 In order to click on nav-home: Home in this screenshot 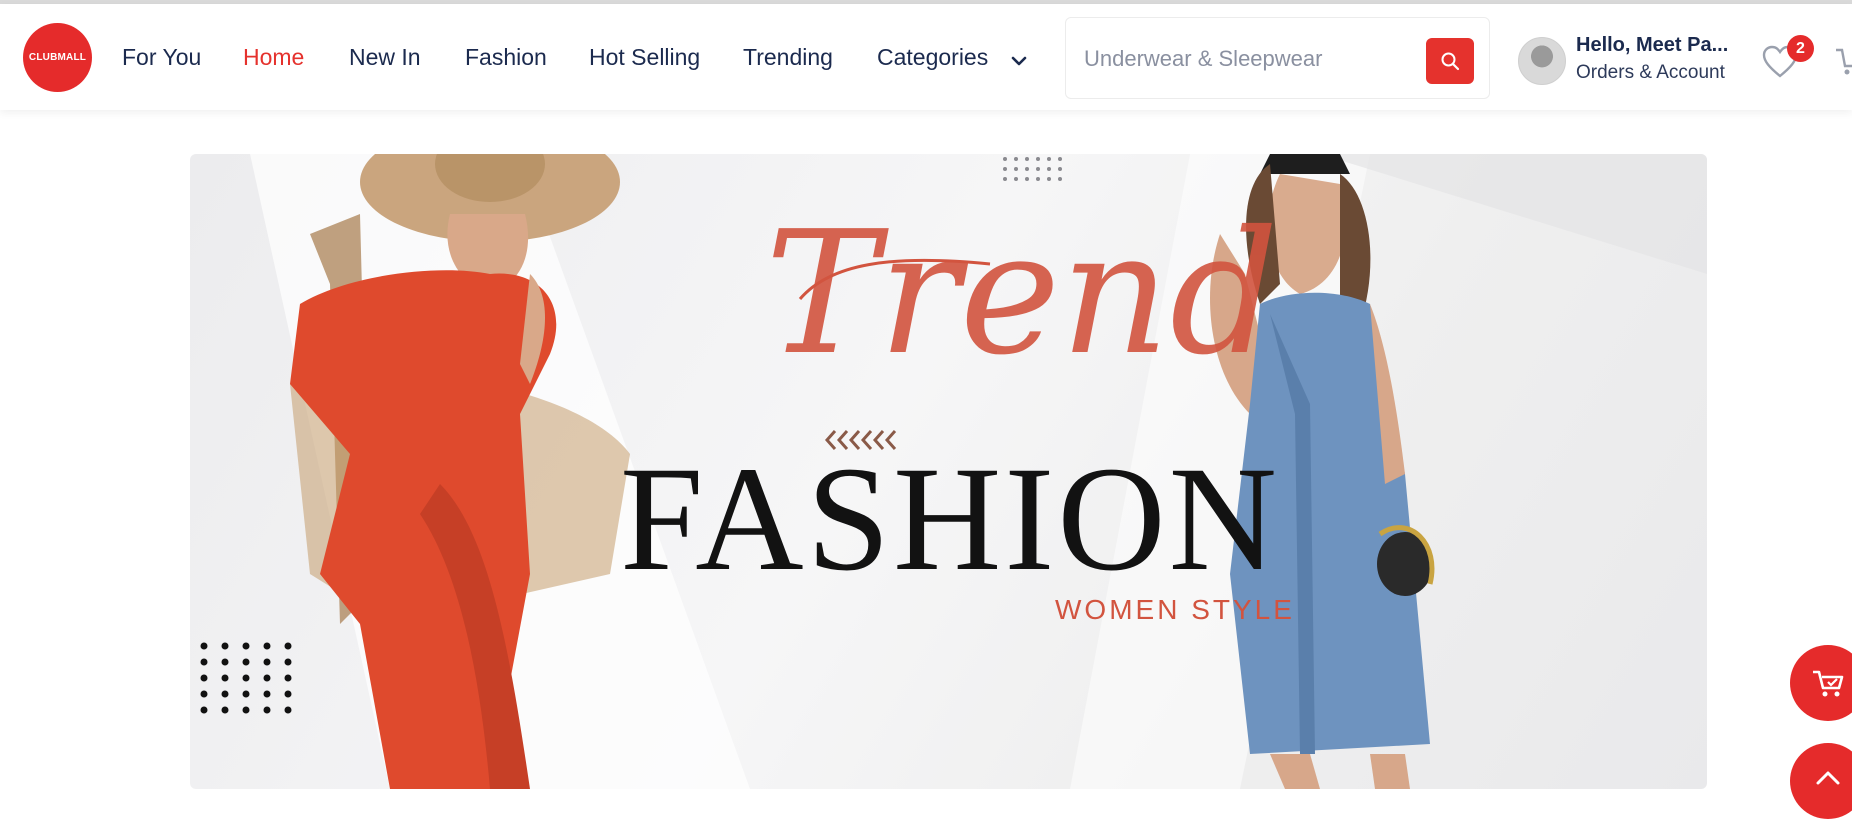, I will do `click(273, 57)`.